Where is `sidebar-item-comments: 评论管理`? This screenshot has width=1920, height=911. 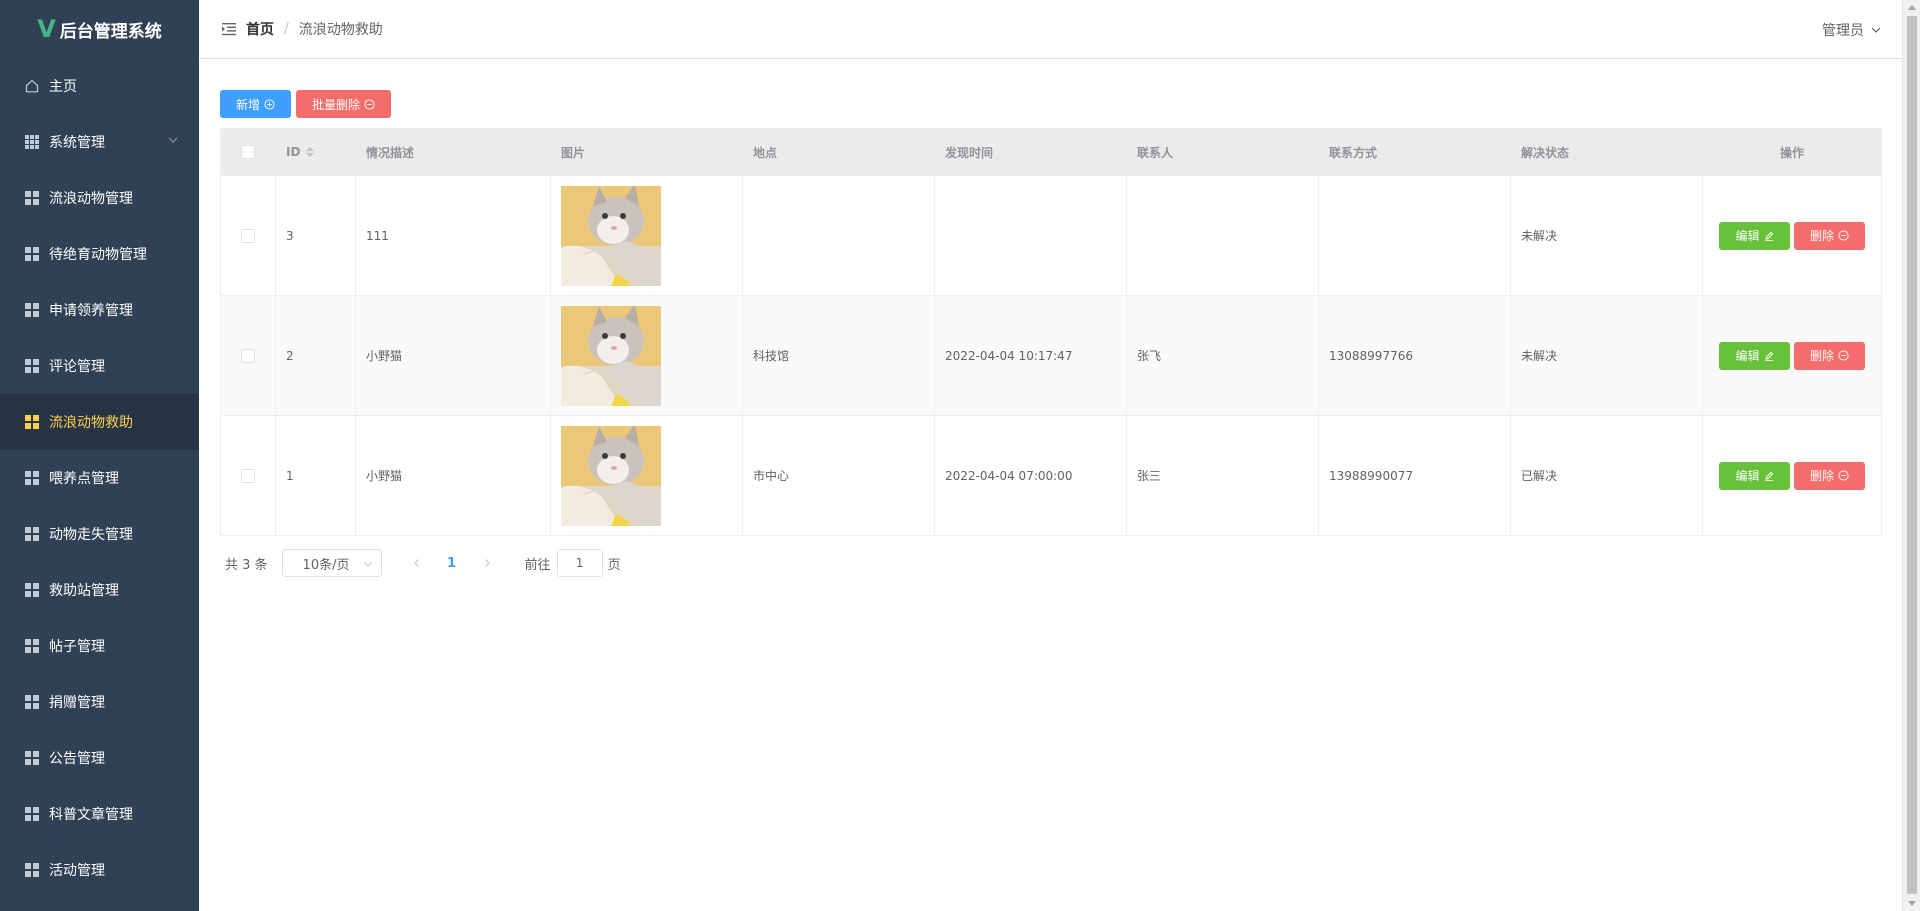
sidebar-item-comments: 评论管理 is located at coordinates (99, 366).